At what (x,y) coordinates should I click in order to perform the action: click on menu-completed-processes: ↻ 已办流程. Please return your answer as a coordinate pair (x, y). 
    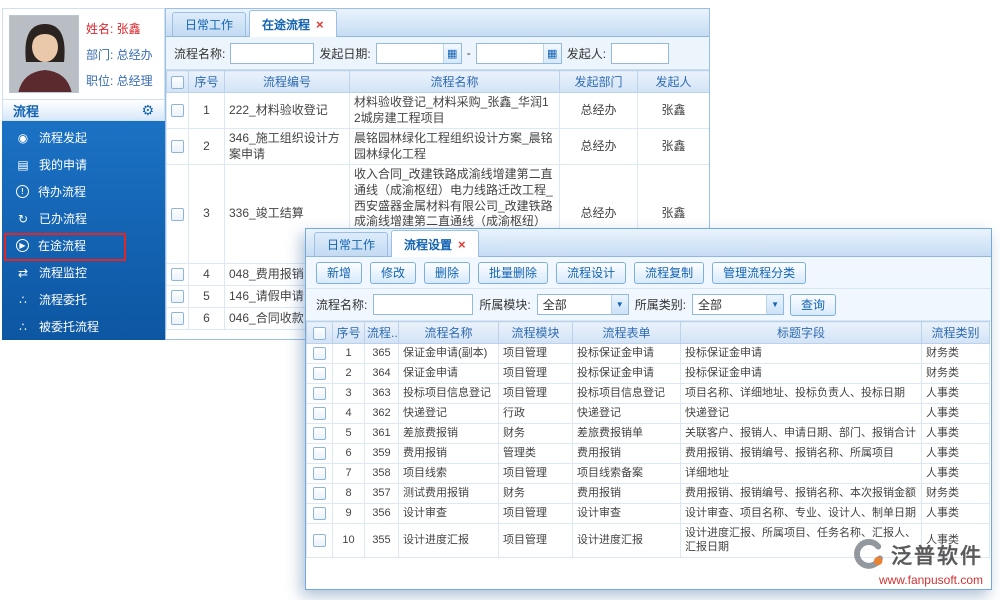
    Looking at the image, I should click on (83, 218).